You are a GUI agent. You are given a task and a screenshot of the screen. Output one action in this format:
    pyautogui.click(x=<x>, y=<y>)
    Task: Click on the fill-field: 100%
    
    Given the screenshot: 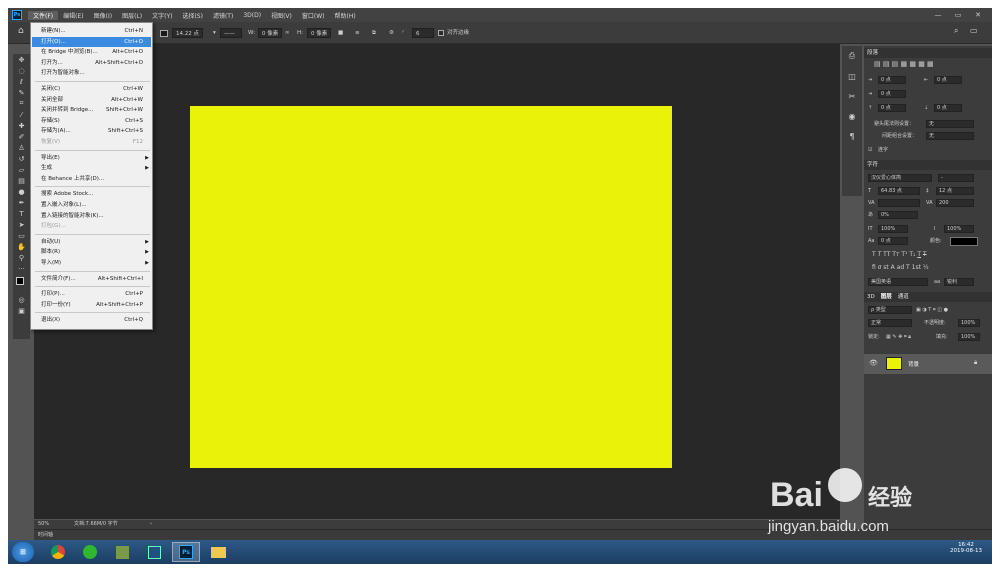 What is the action you would take?
    pyautogui.click(x=969, y=337)
    